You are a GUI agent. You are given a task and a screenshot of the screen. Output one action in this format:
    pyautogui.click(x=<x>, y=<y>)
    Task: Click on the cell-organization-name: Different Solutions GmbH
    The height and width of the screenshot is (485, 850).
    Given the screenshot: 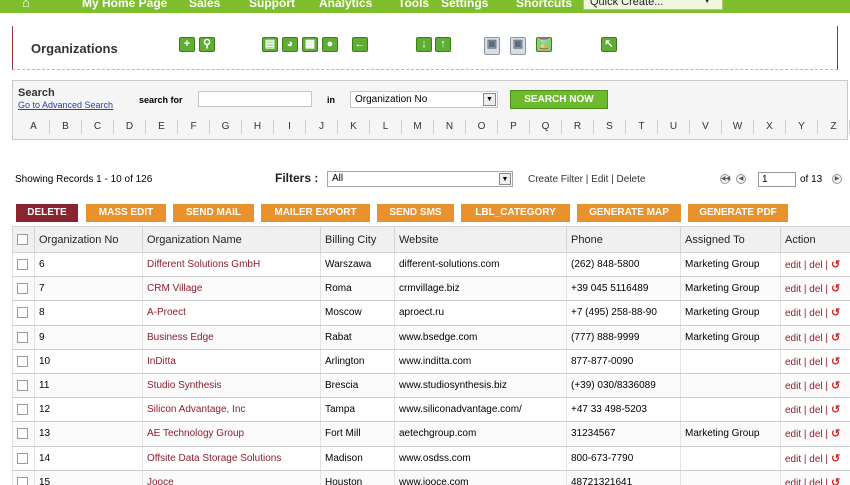 What is the action you would take?
    pyautogui.click(x=231, y=264)
    